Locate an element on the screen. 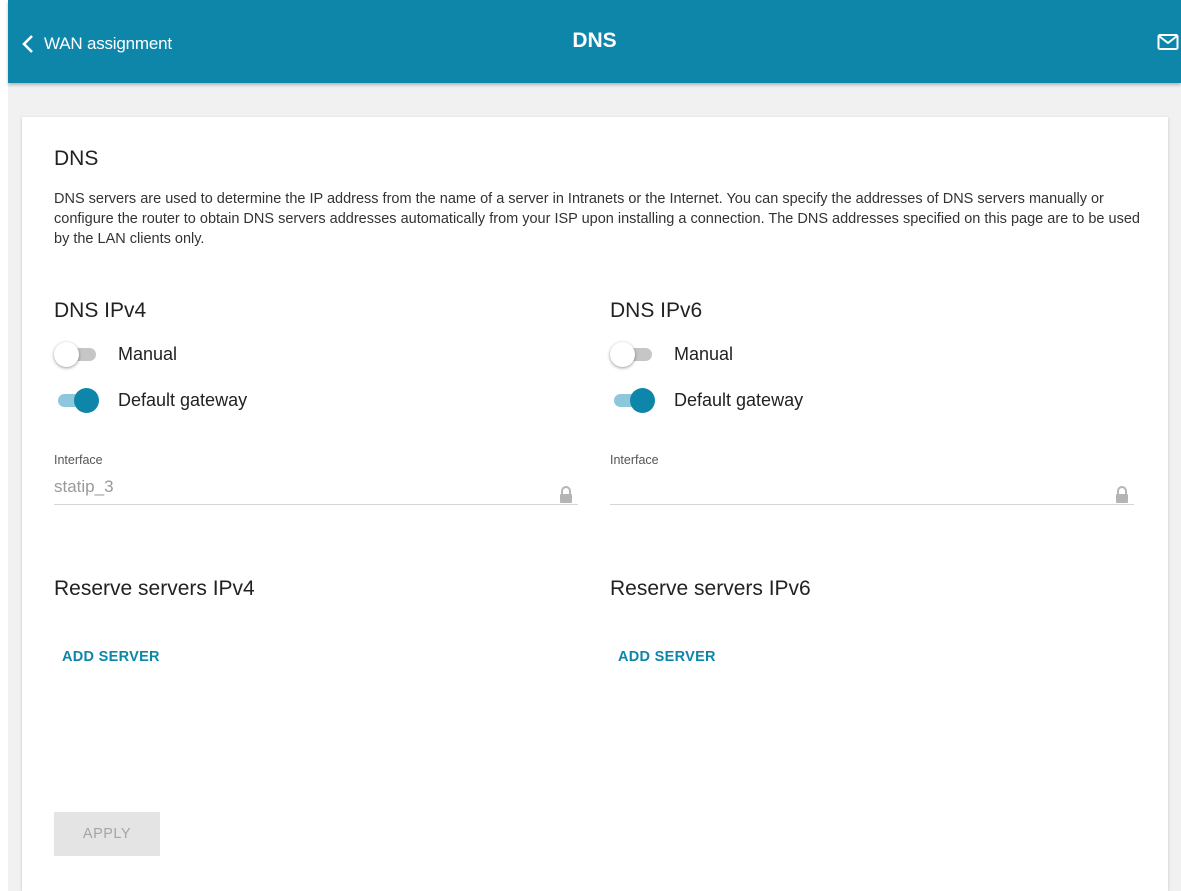 The height and width of the screenshot is (891, 1181). ipv4-interface-label: Interface is located at coordinates (78, 460).